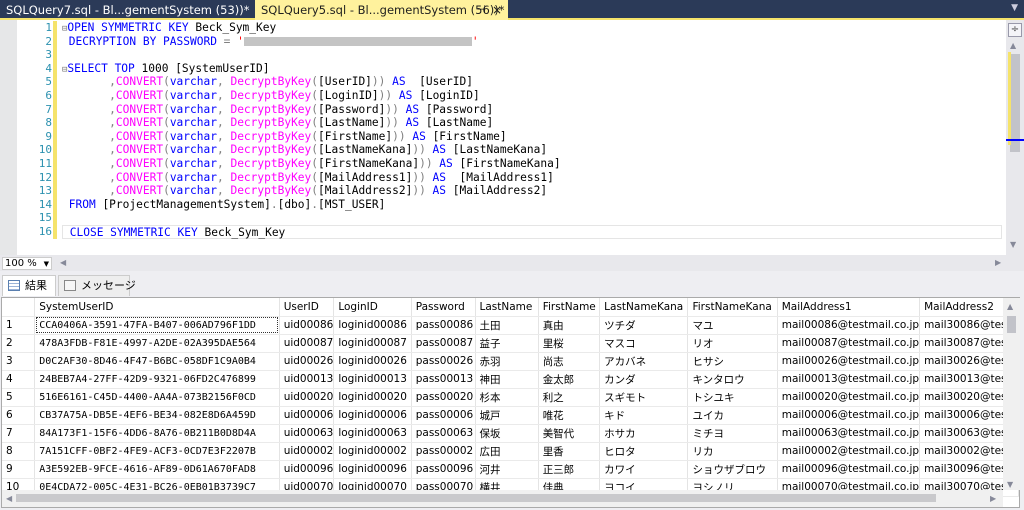 The width and height of the screenshot is (1024, 510). I want to click on editor-scroll-thumb, so click(1015, 103).